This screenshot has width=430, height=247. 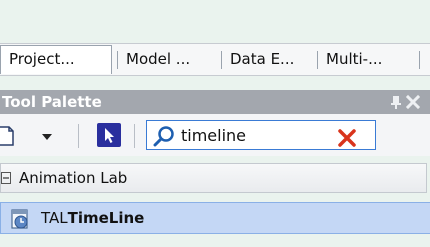 What do you see at coordinates (73, 178) in the screenshot?
I see `category-label: Animation Lab` at bounding box center [73, 178].